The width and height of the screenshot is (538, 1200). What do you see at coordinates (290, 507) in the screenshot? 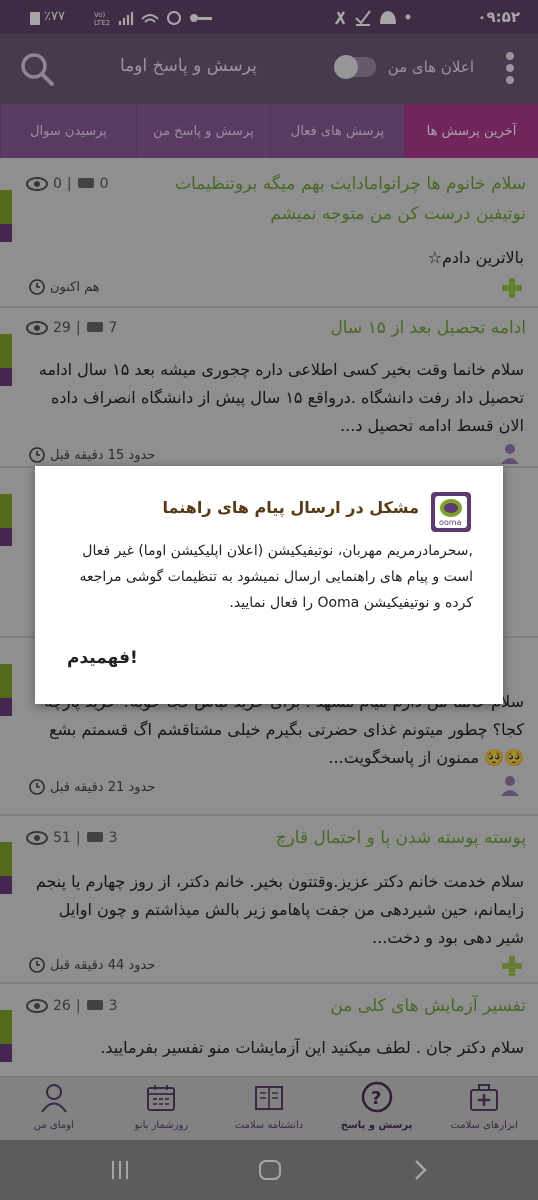
I see `dialog-title: مشکل در ارسال پیام های راهنما` at bounding box center [290, 507].